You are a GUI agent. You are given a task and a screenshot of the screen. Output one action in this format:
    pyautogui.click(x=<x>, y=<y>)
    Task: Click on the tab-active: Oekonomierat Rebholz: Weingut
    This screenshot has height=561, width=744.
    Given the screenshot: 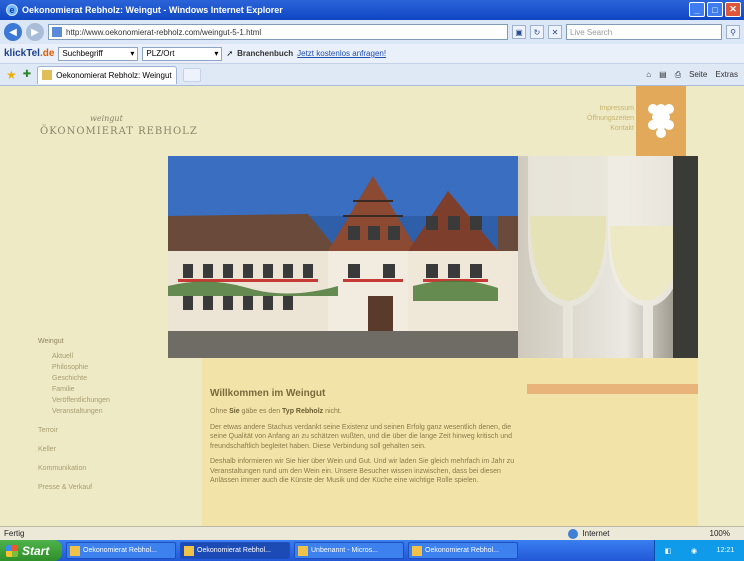 What is the action you would take?
    pyautogui.click(x=107, y=74)
    